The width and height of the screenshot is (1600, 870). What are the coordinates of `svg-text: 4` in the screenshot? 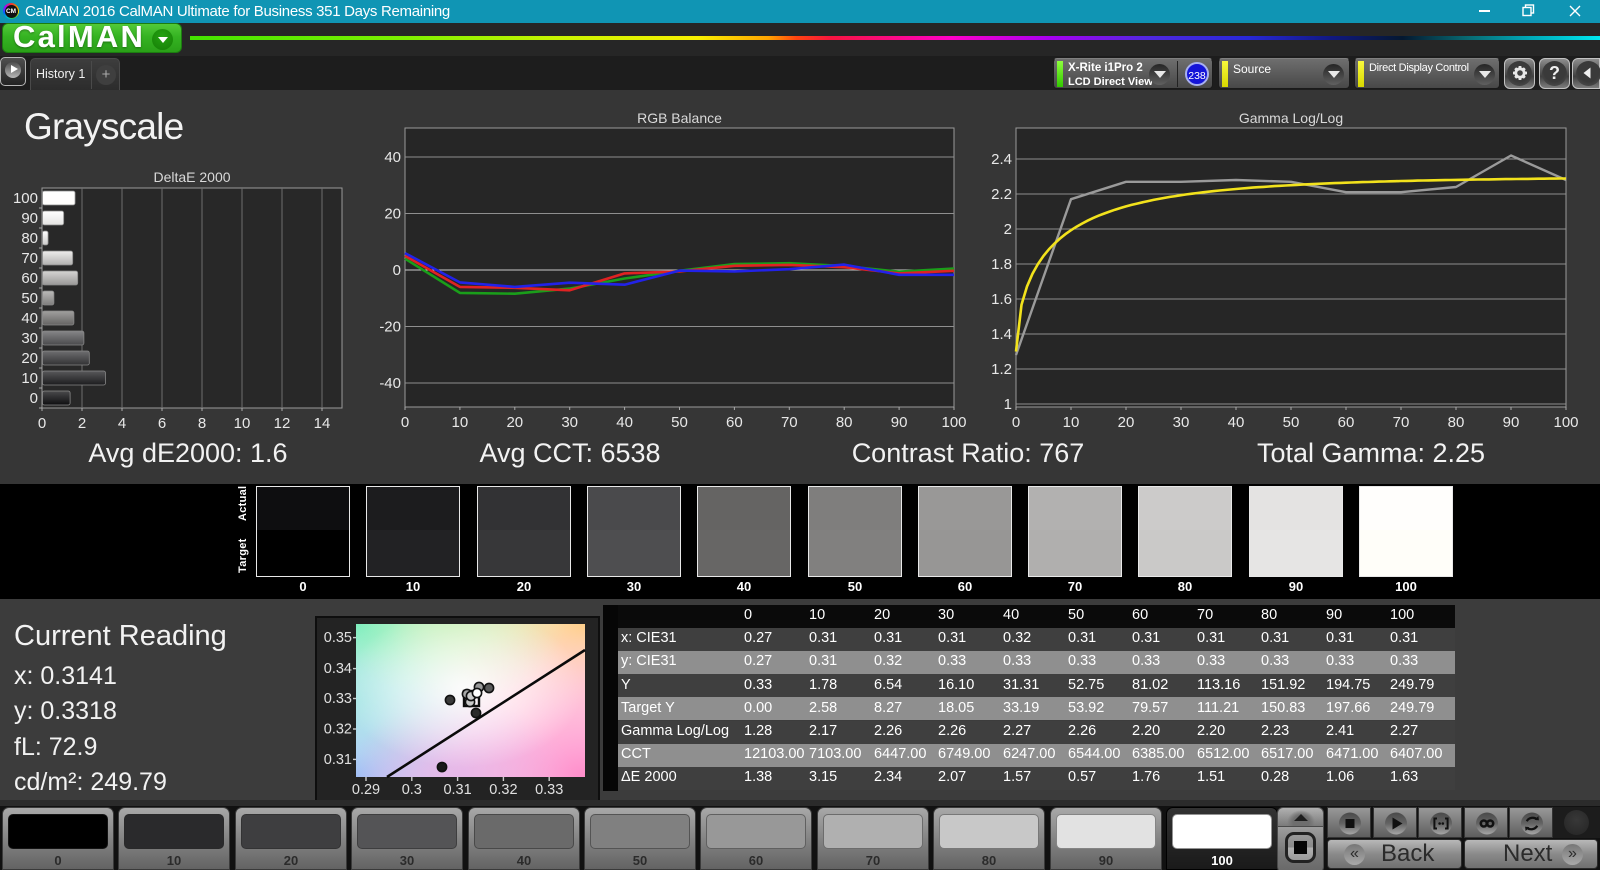 It's located at (122, 423).